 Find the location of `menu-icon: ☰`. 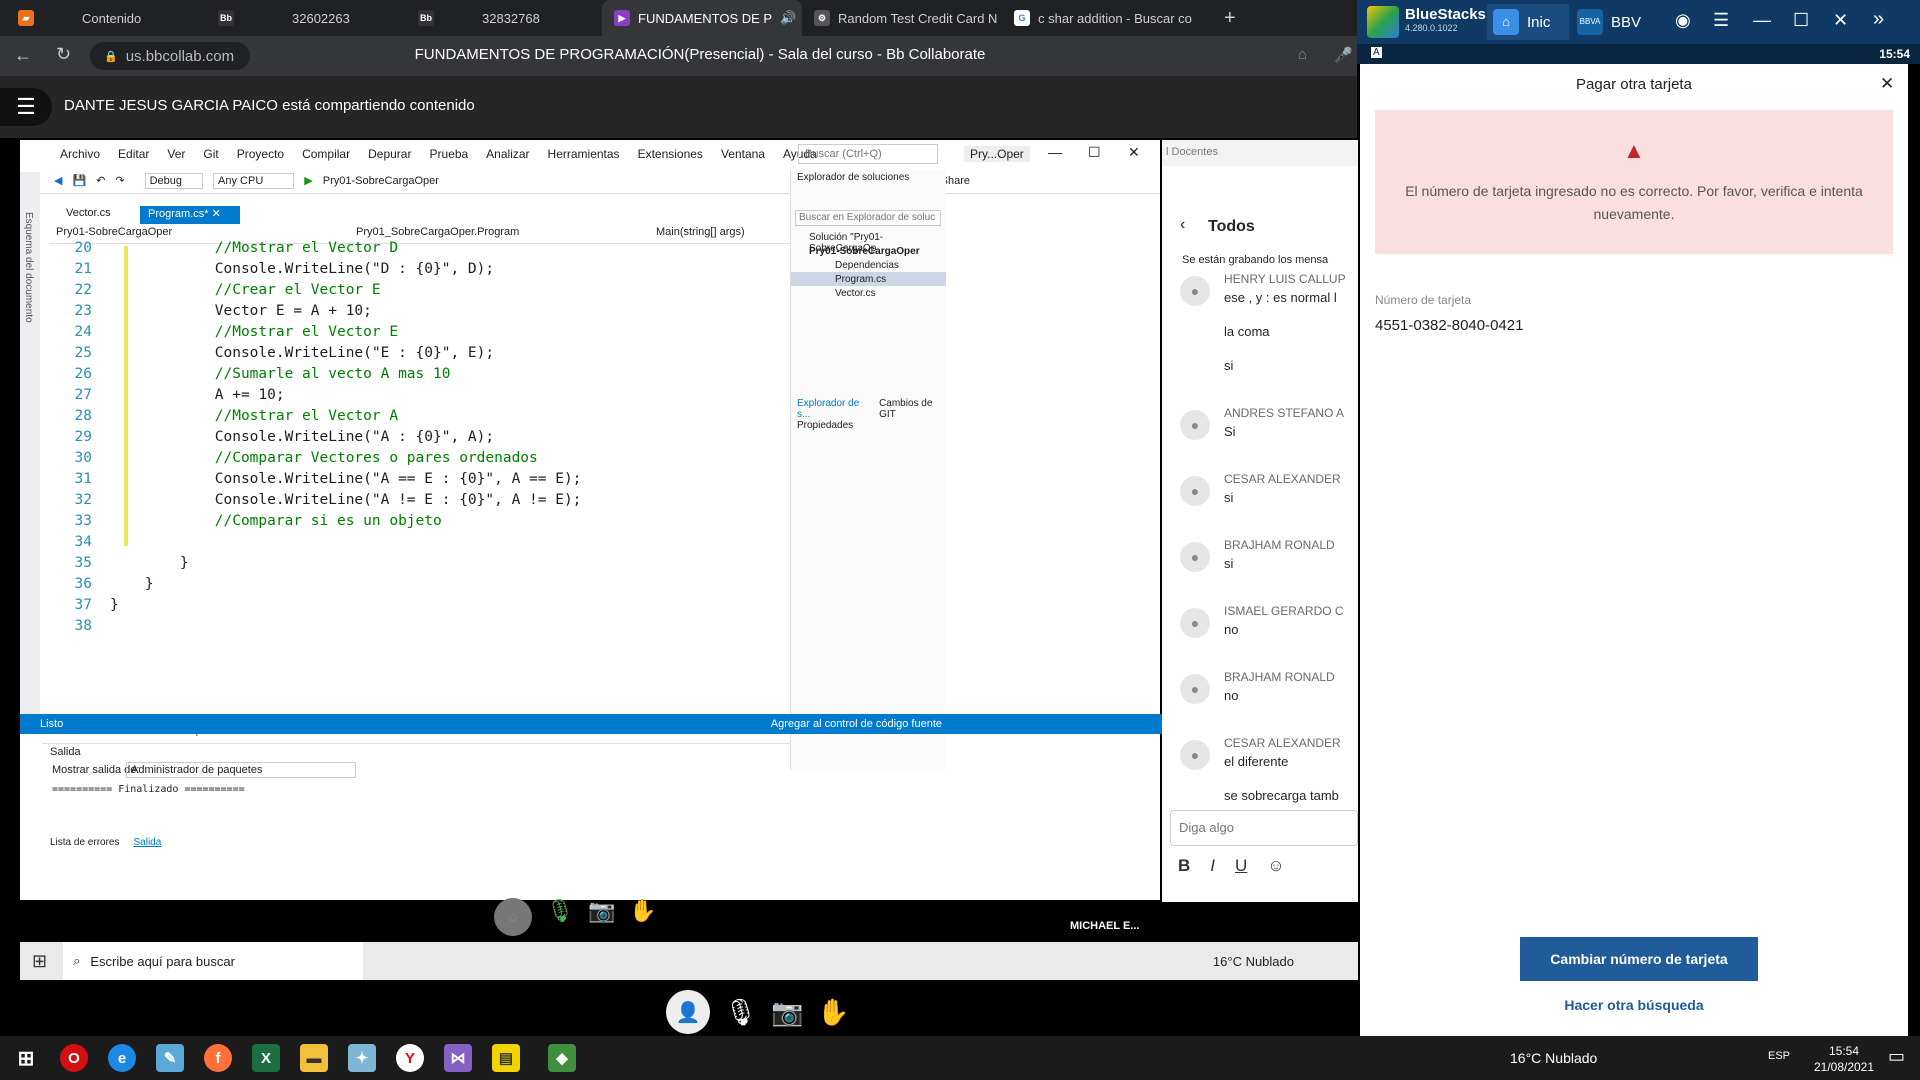

menu-icon: ☰ is located at coordinates (26, 107).